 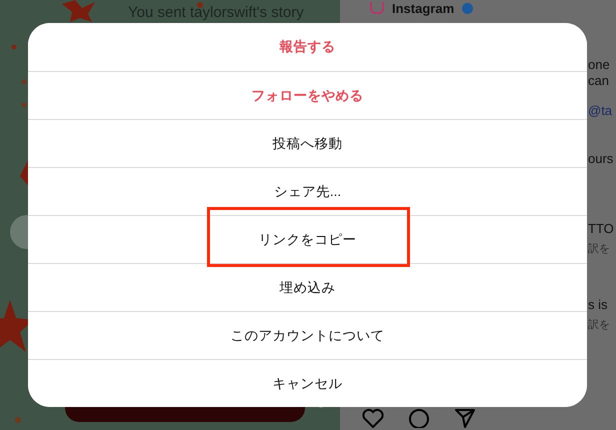 I want to click on post-text: TTO, so click(x=601, y=229).